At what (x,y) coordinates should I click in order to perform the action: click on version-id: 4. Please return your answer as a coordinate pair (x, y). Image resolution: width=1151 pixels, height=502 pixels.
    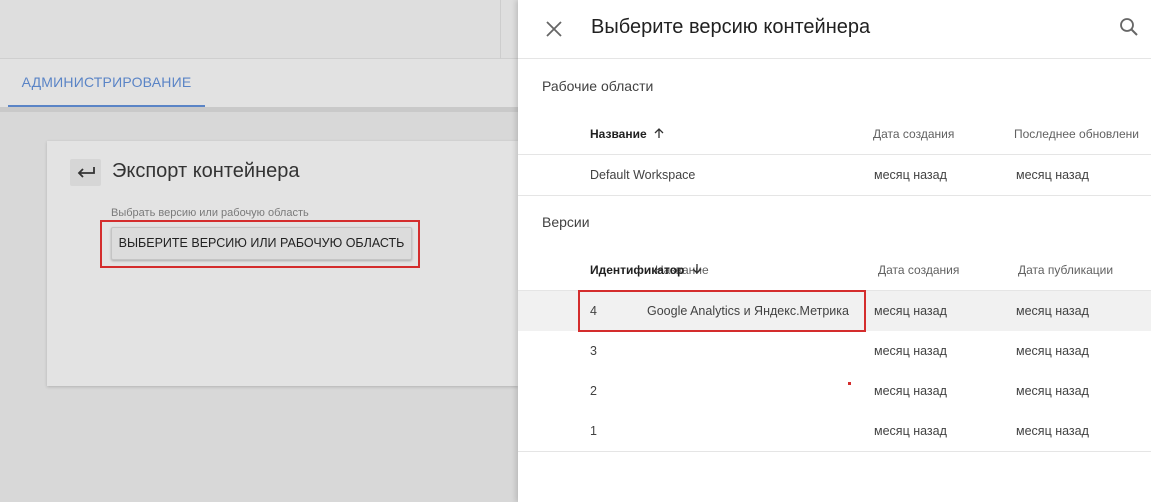
    Looking at the image, I should click on (593, 311).